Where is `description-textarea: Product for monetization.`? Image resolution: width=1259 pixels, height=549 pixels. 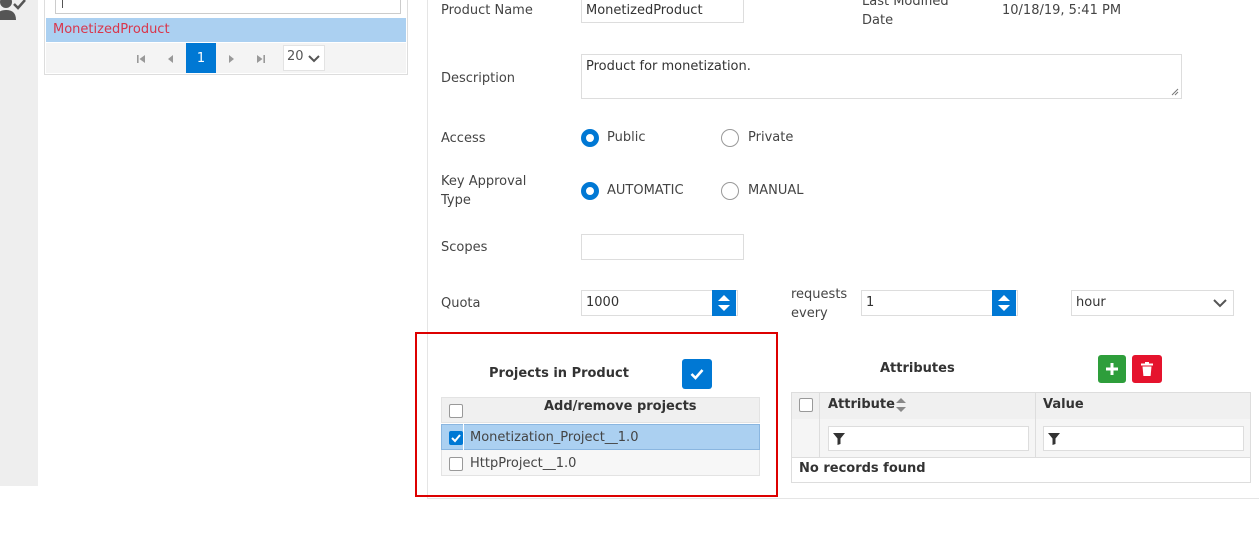 description-textarea: Product for monetization. is located at coordinates (881, 76).